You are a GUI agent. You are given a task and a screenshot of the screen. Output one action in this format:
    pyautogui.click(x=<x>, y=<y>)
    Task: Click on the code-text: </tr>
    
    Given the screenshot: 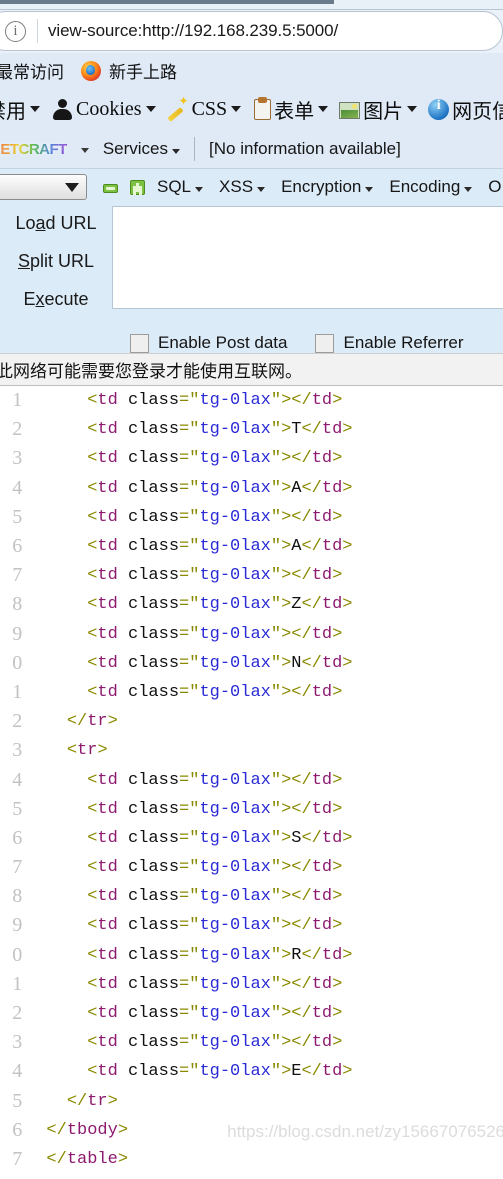 What is the action you would take?
    pyautogui.click(x=92, y=722)
    